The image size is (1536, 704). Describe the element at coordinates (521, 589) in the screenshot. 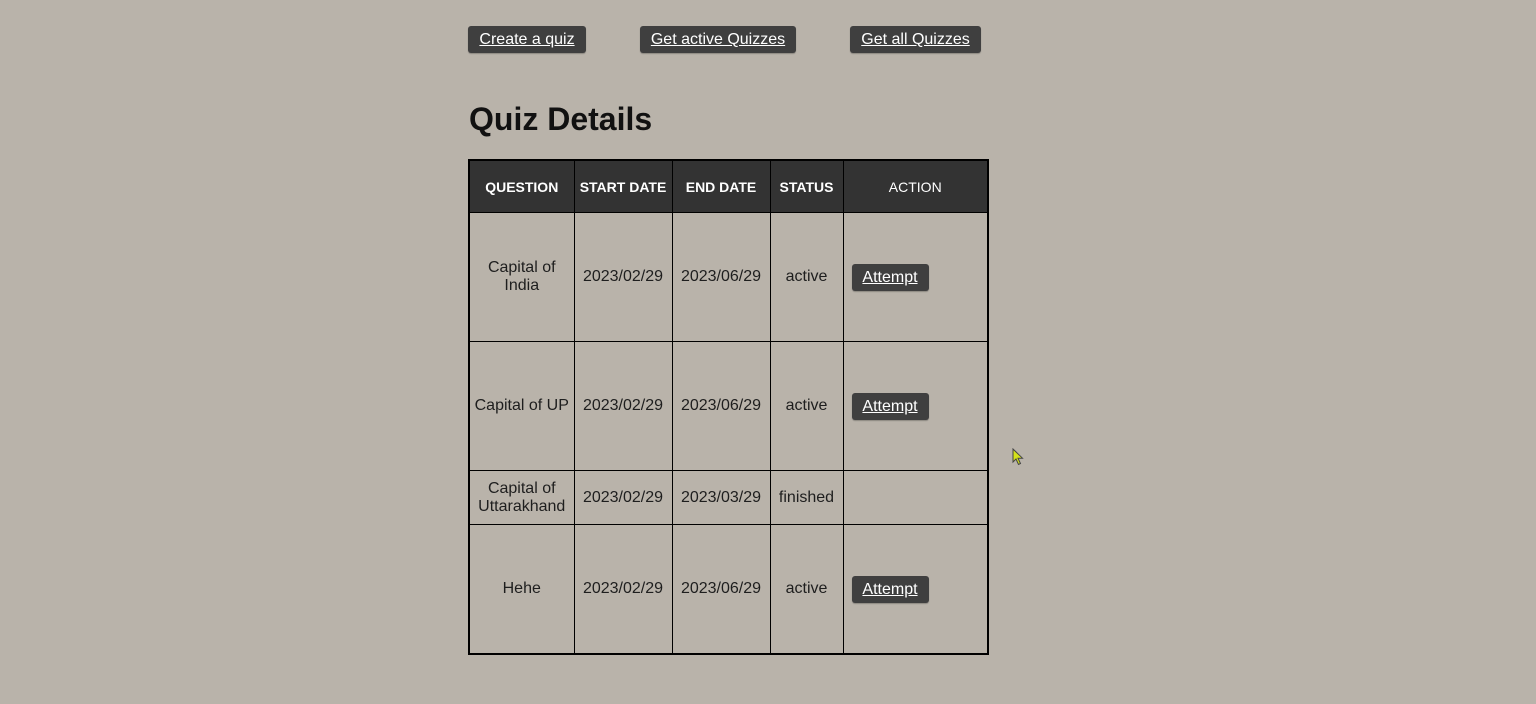

I see `question-cell: Hehe` at that location.